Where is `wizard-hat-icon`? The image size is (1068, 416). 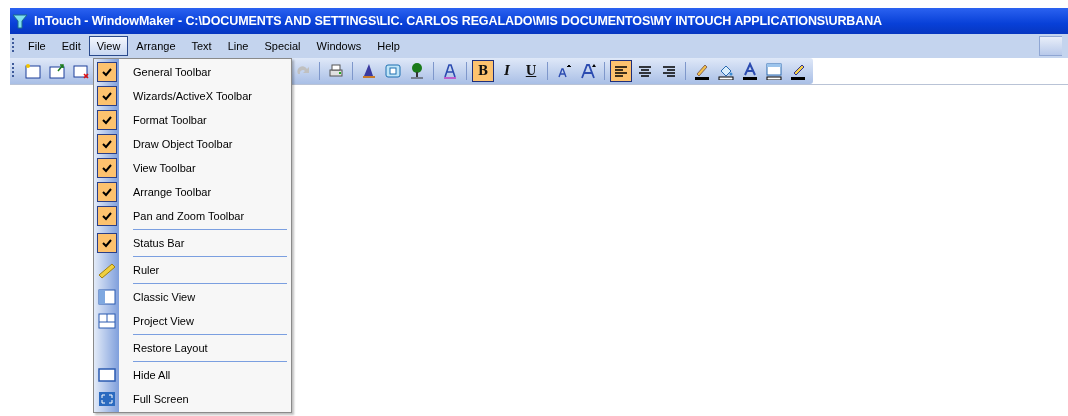
wizard-hat-icon is located at coordinates (369, 71).